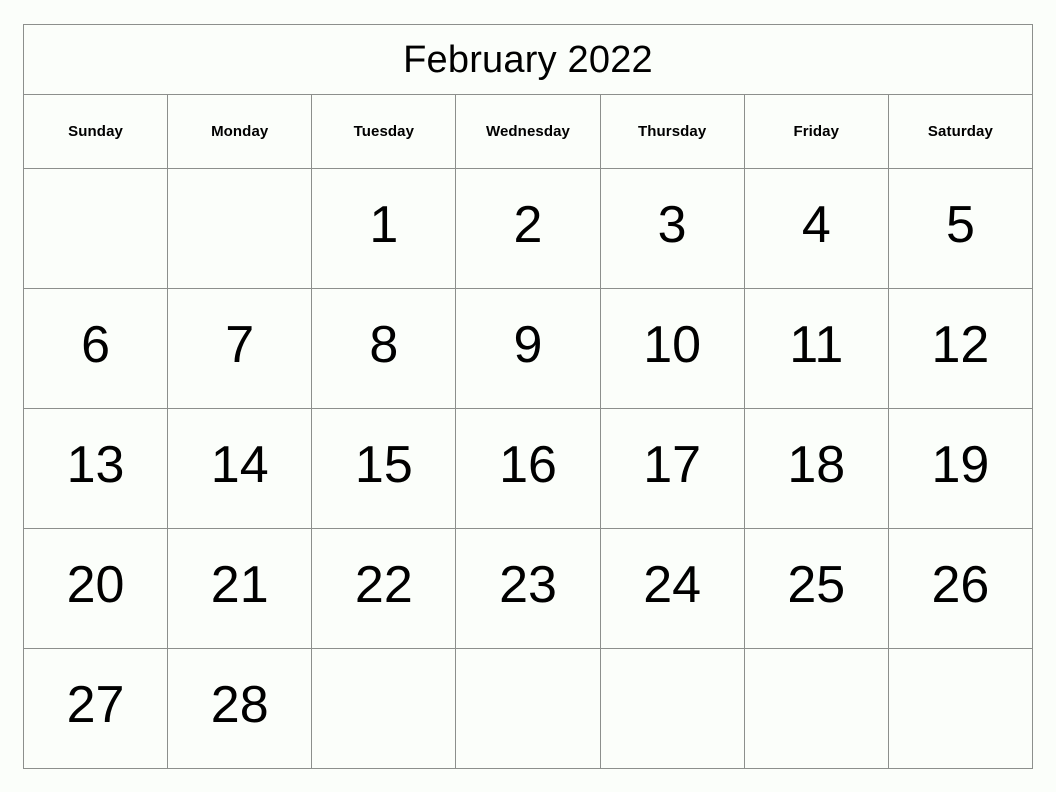 The image size is (1056, 792). I want to click on calendar-day-cell: 4, so click(816, 228).